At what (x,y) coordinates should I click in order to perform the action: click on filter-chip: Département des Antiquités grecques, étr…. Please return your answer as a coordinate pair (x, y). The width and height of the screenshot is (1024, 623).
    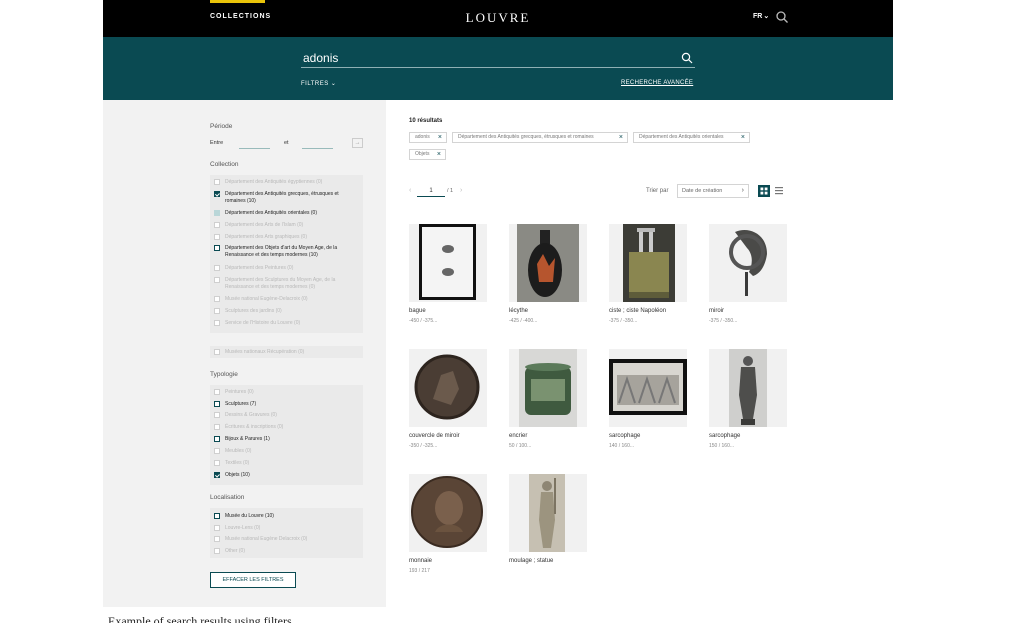
    Looking at the image, I should click on (540, 137).